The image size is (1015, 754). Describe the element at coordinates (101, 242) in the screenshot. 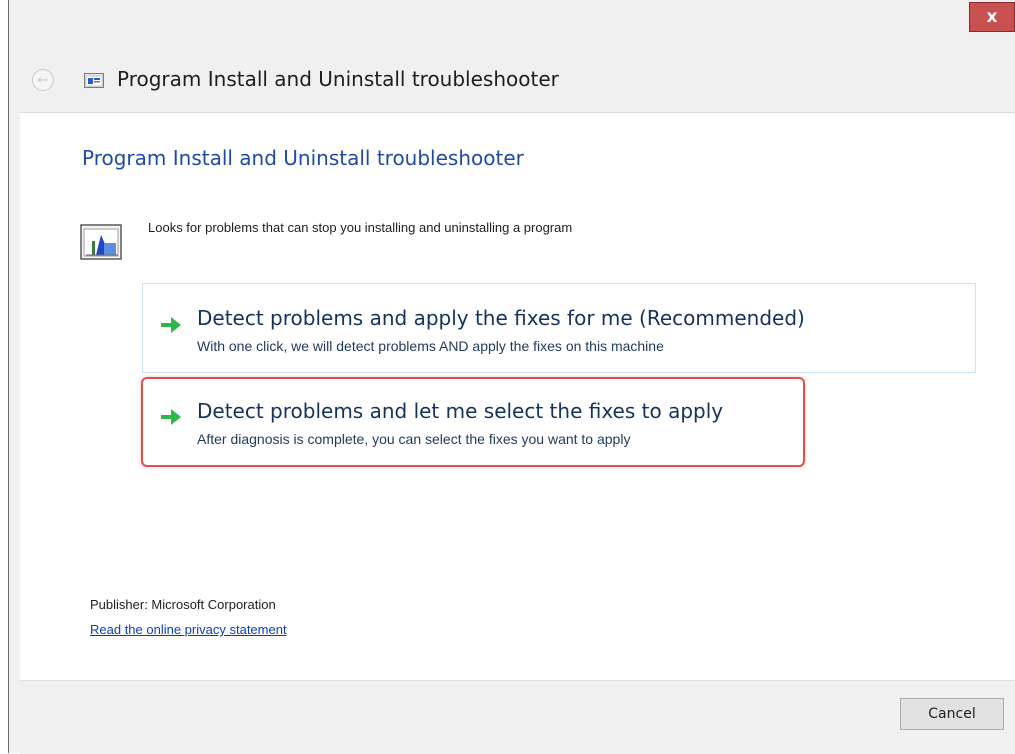

I see `program-install-icon` at that location.